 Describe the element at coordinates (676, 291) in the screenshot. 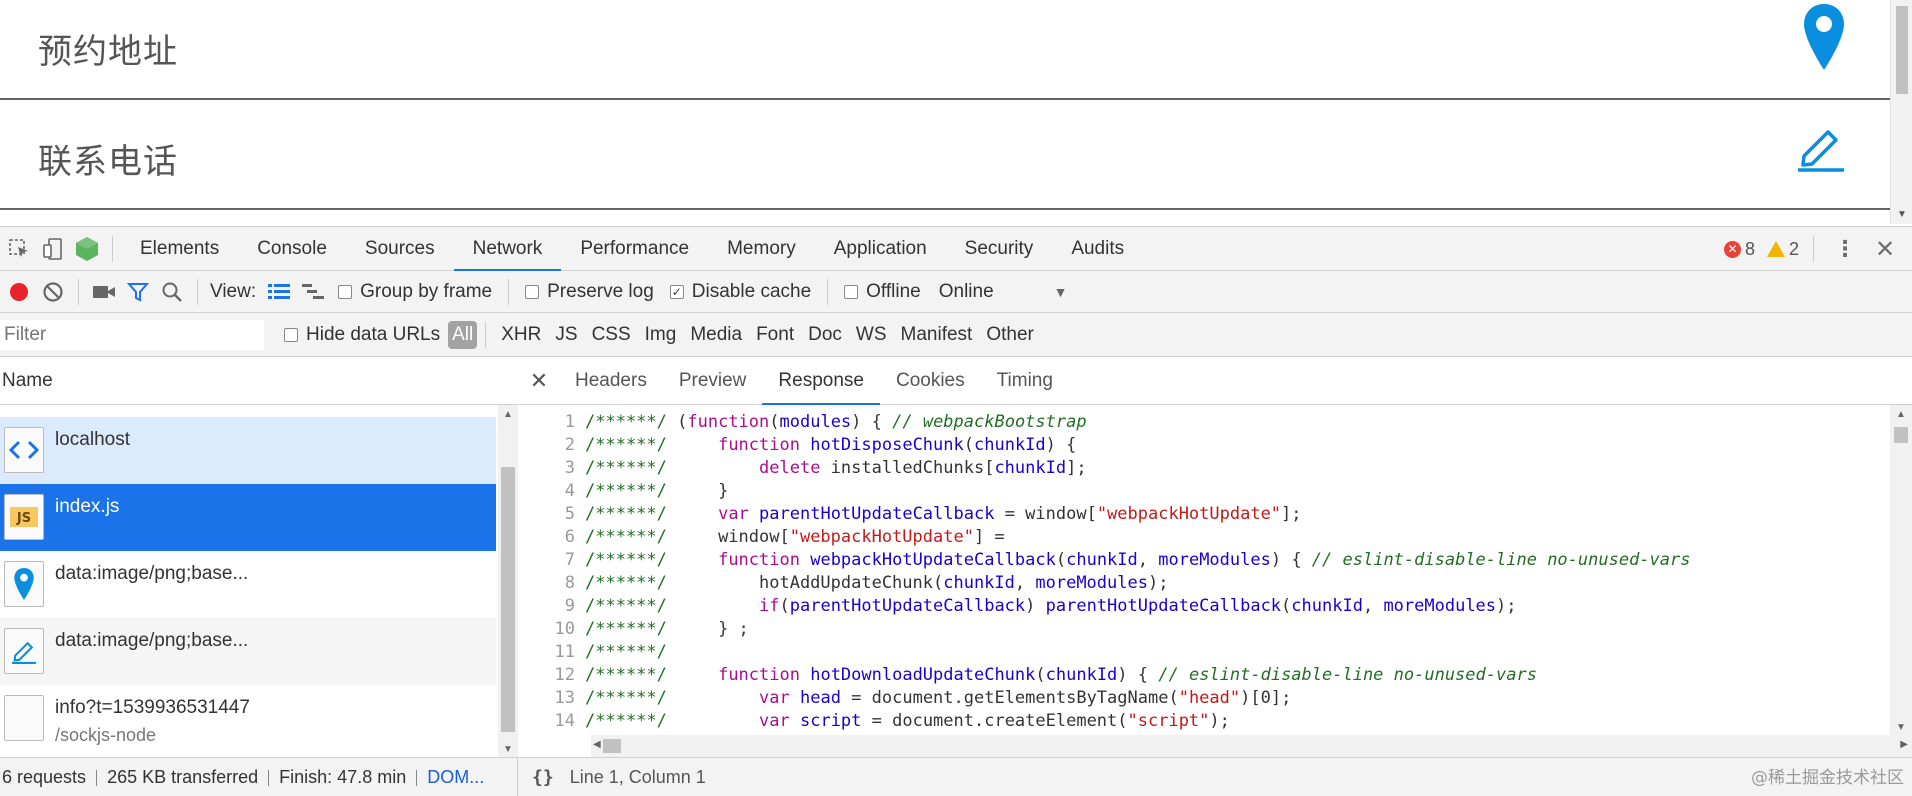

I see `checkbox-checked-box: ✓` at that location.